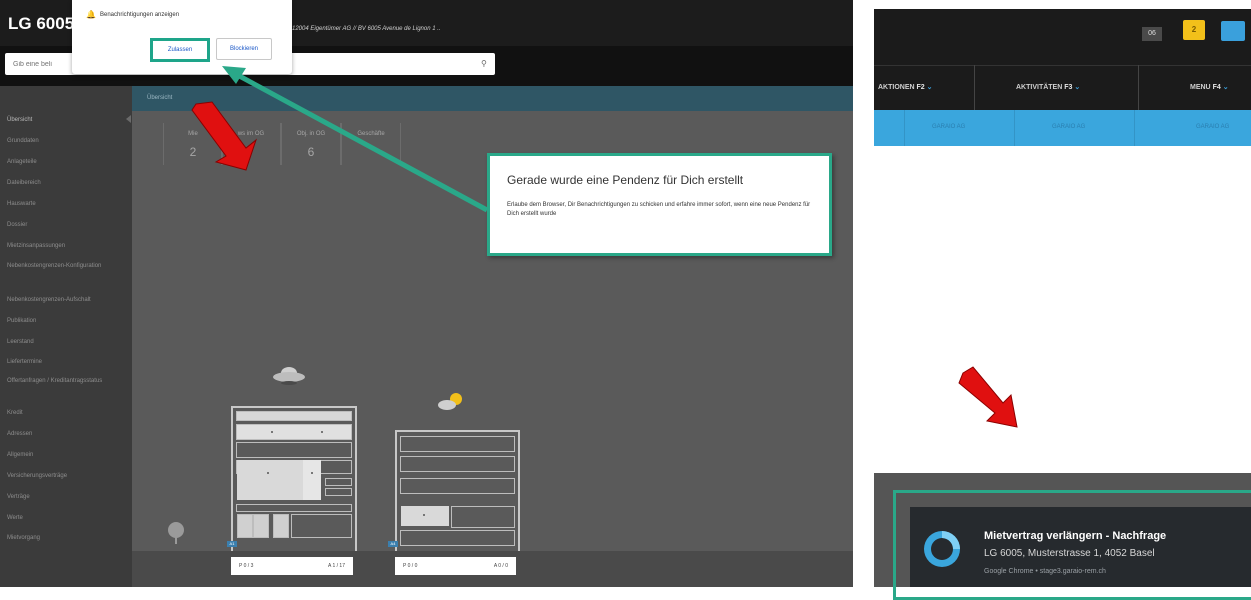 This screenshot has height=600, width=1251. What do you see at coordinates (1194, 30) in the screenshot?
I see `message-badge: 2` at bounding box center [1194, 30].